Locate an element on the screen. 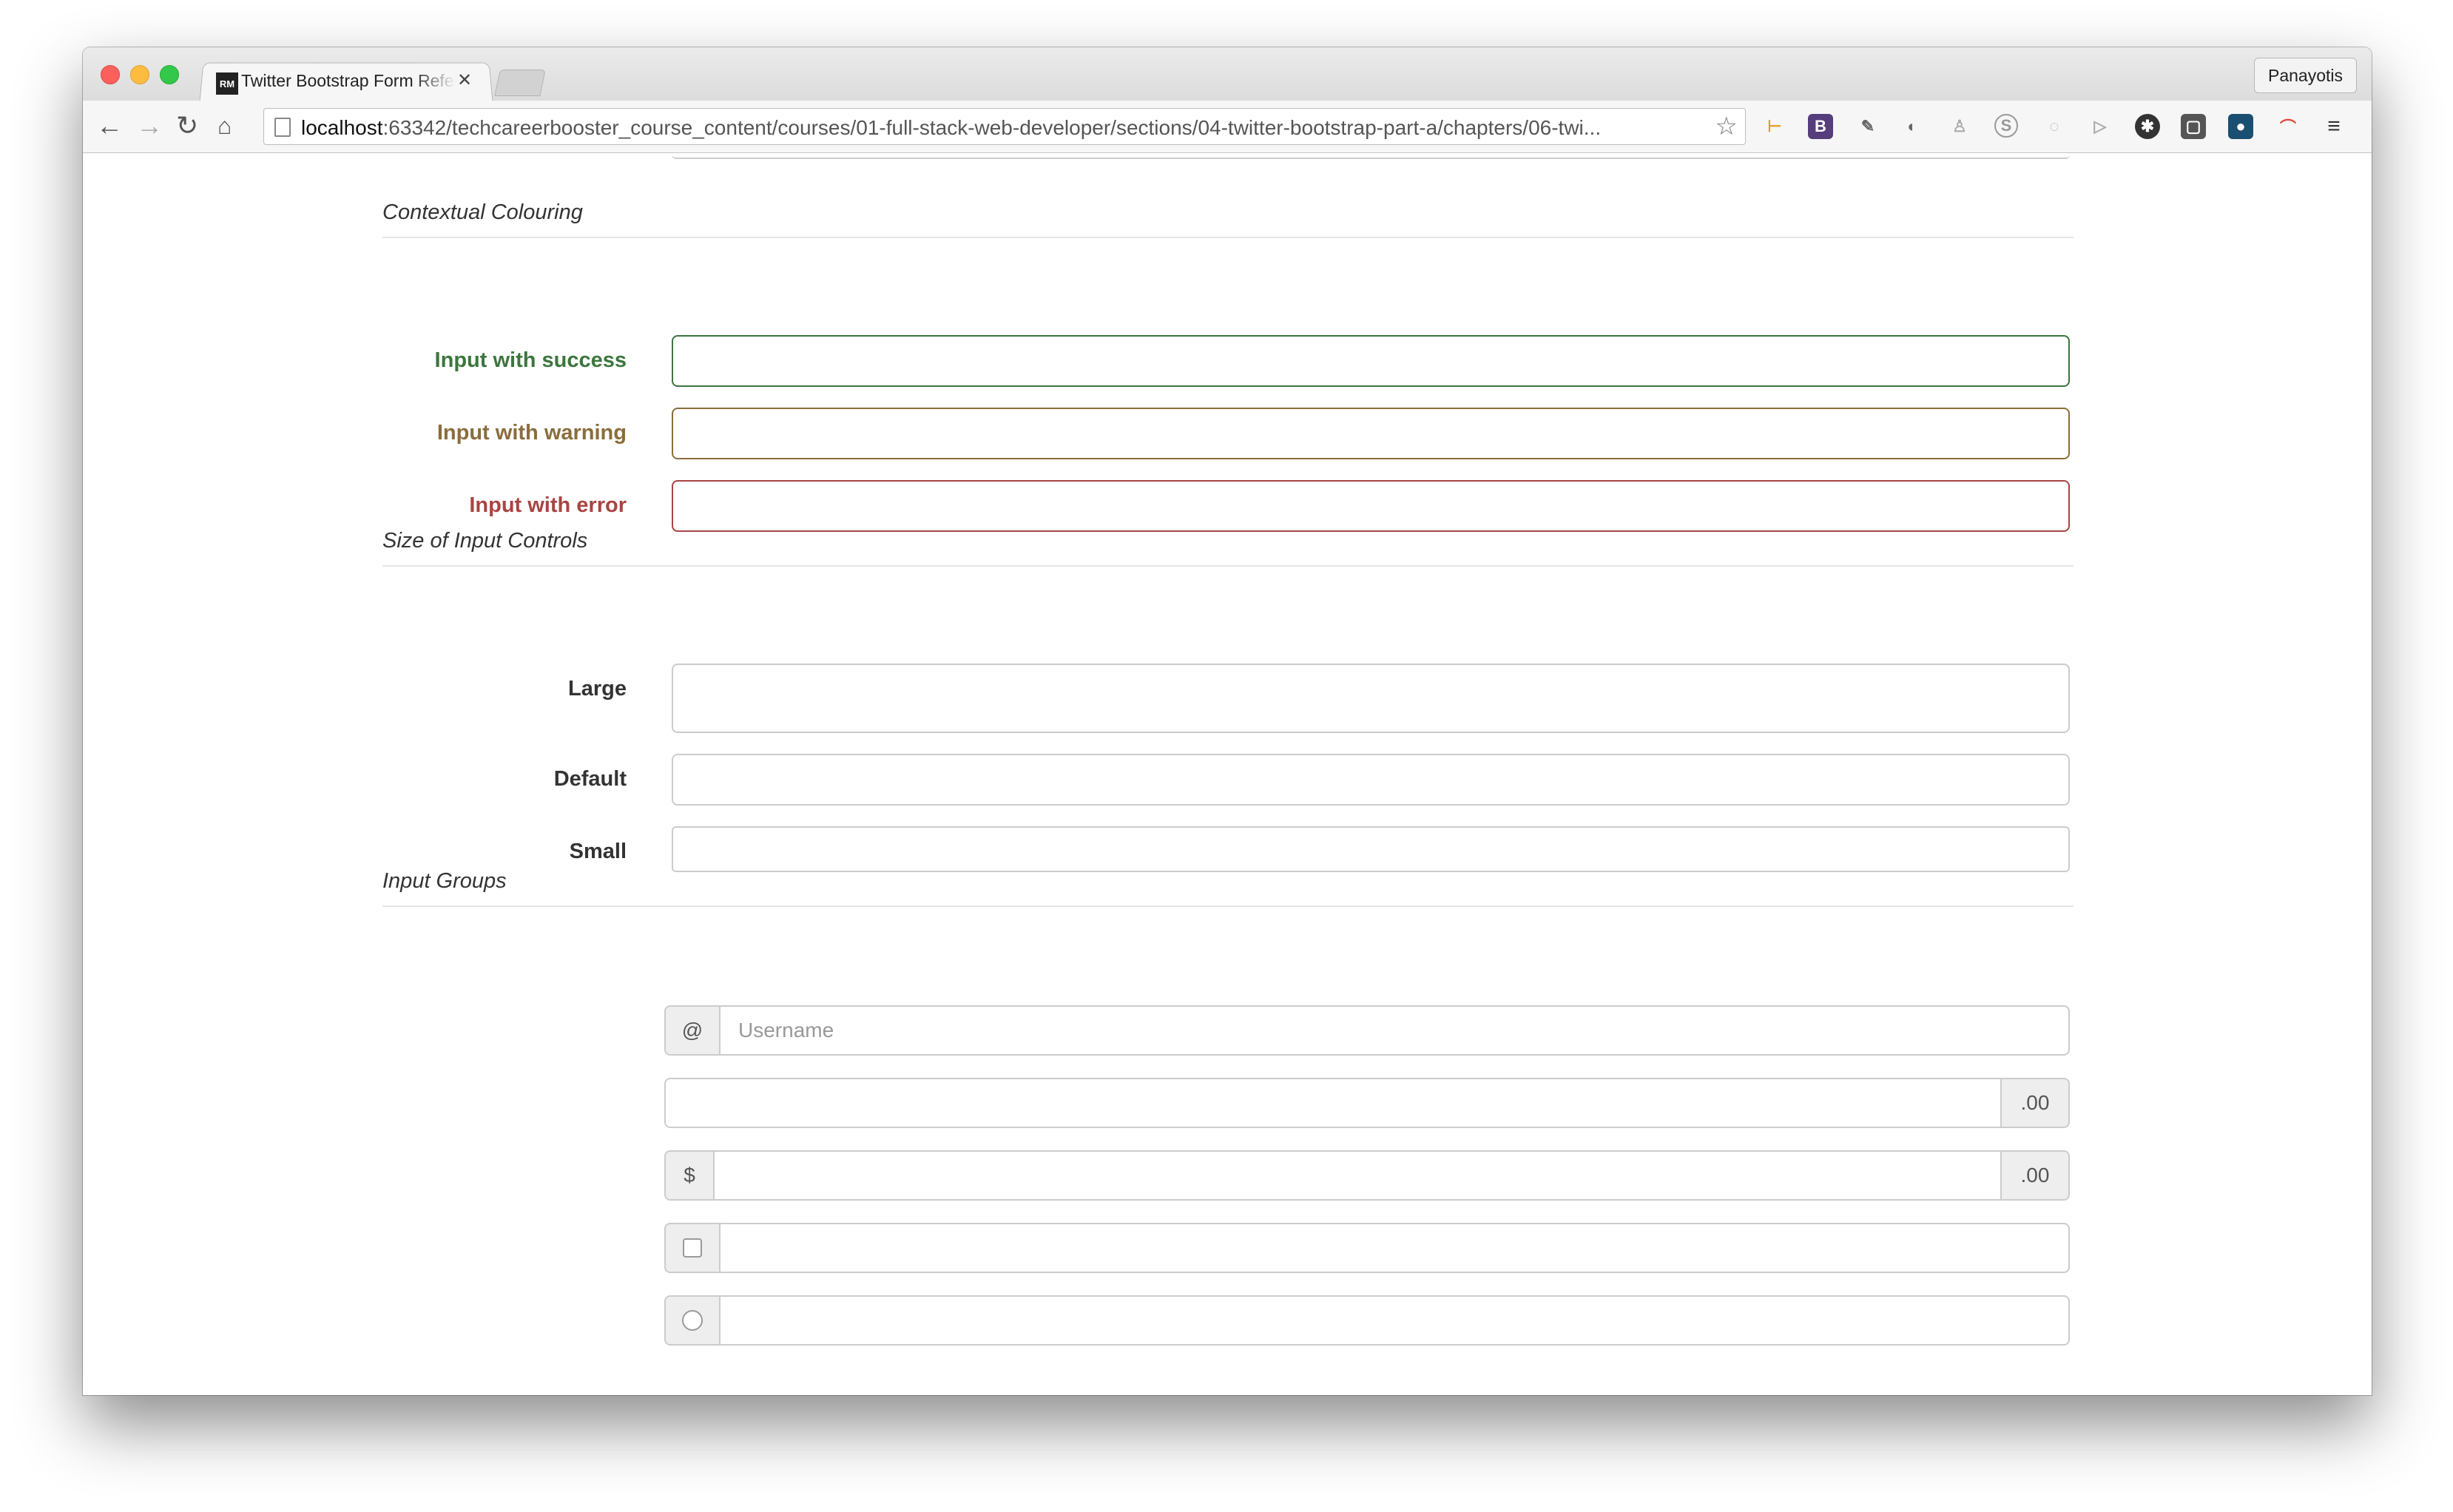 The image size is (2453, 1512). bookmark-star-icon: ☆ is located at coordinates (1726, 126).